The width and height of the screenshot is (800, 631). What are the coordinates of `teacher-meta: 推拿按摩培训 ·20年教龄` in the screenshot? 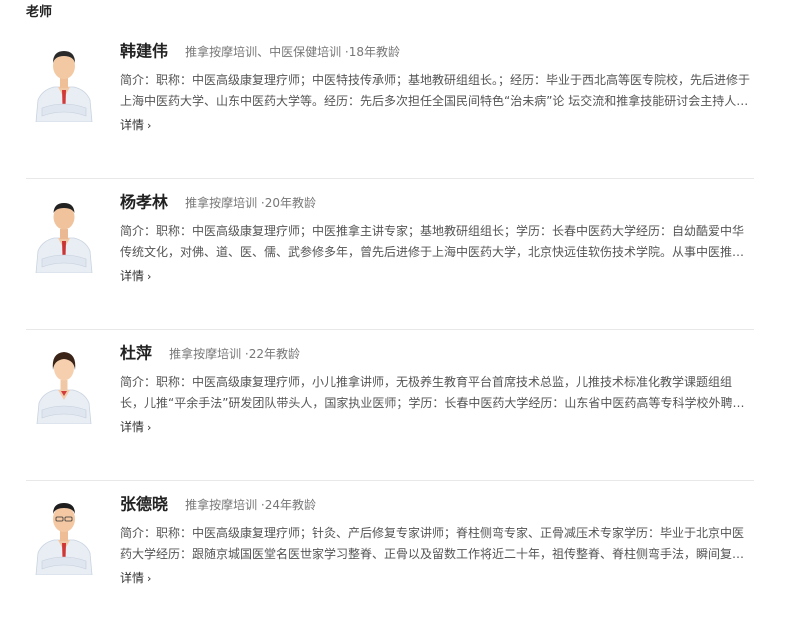 It's located at (251, 202).